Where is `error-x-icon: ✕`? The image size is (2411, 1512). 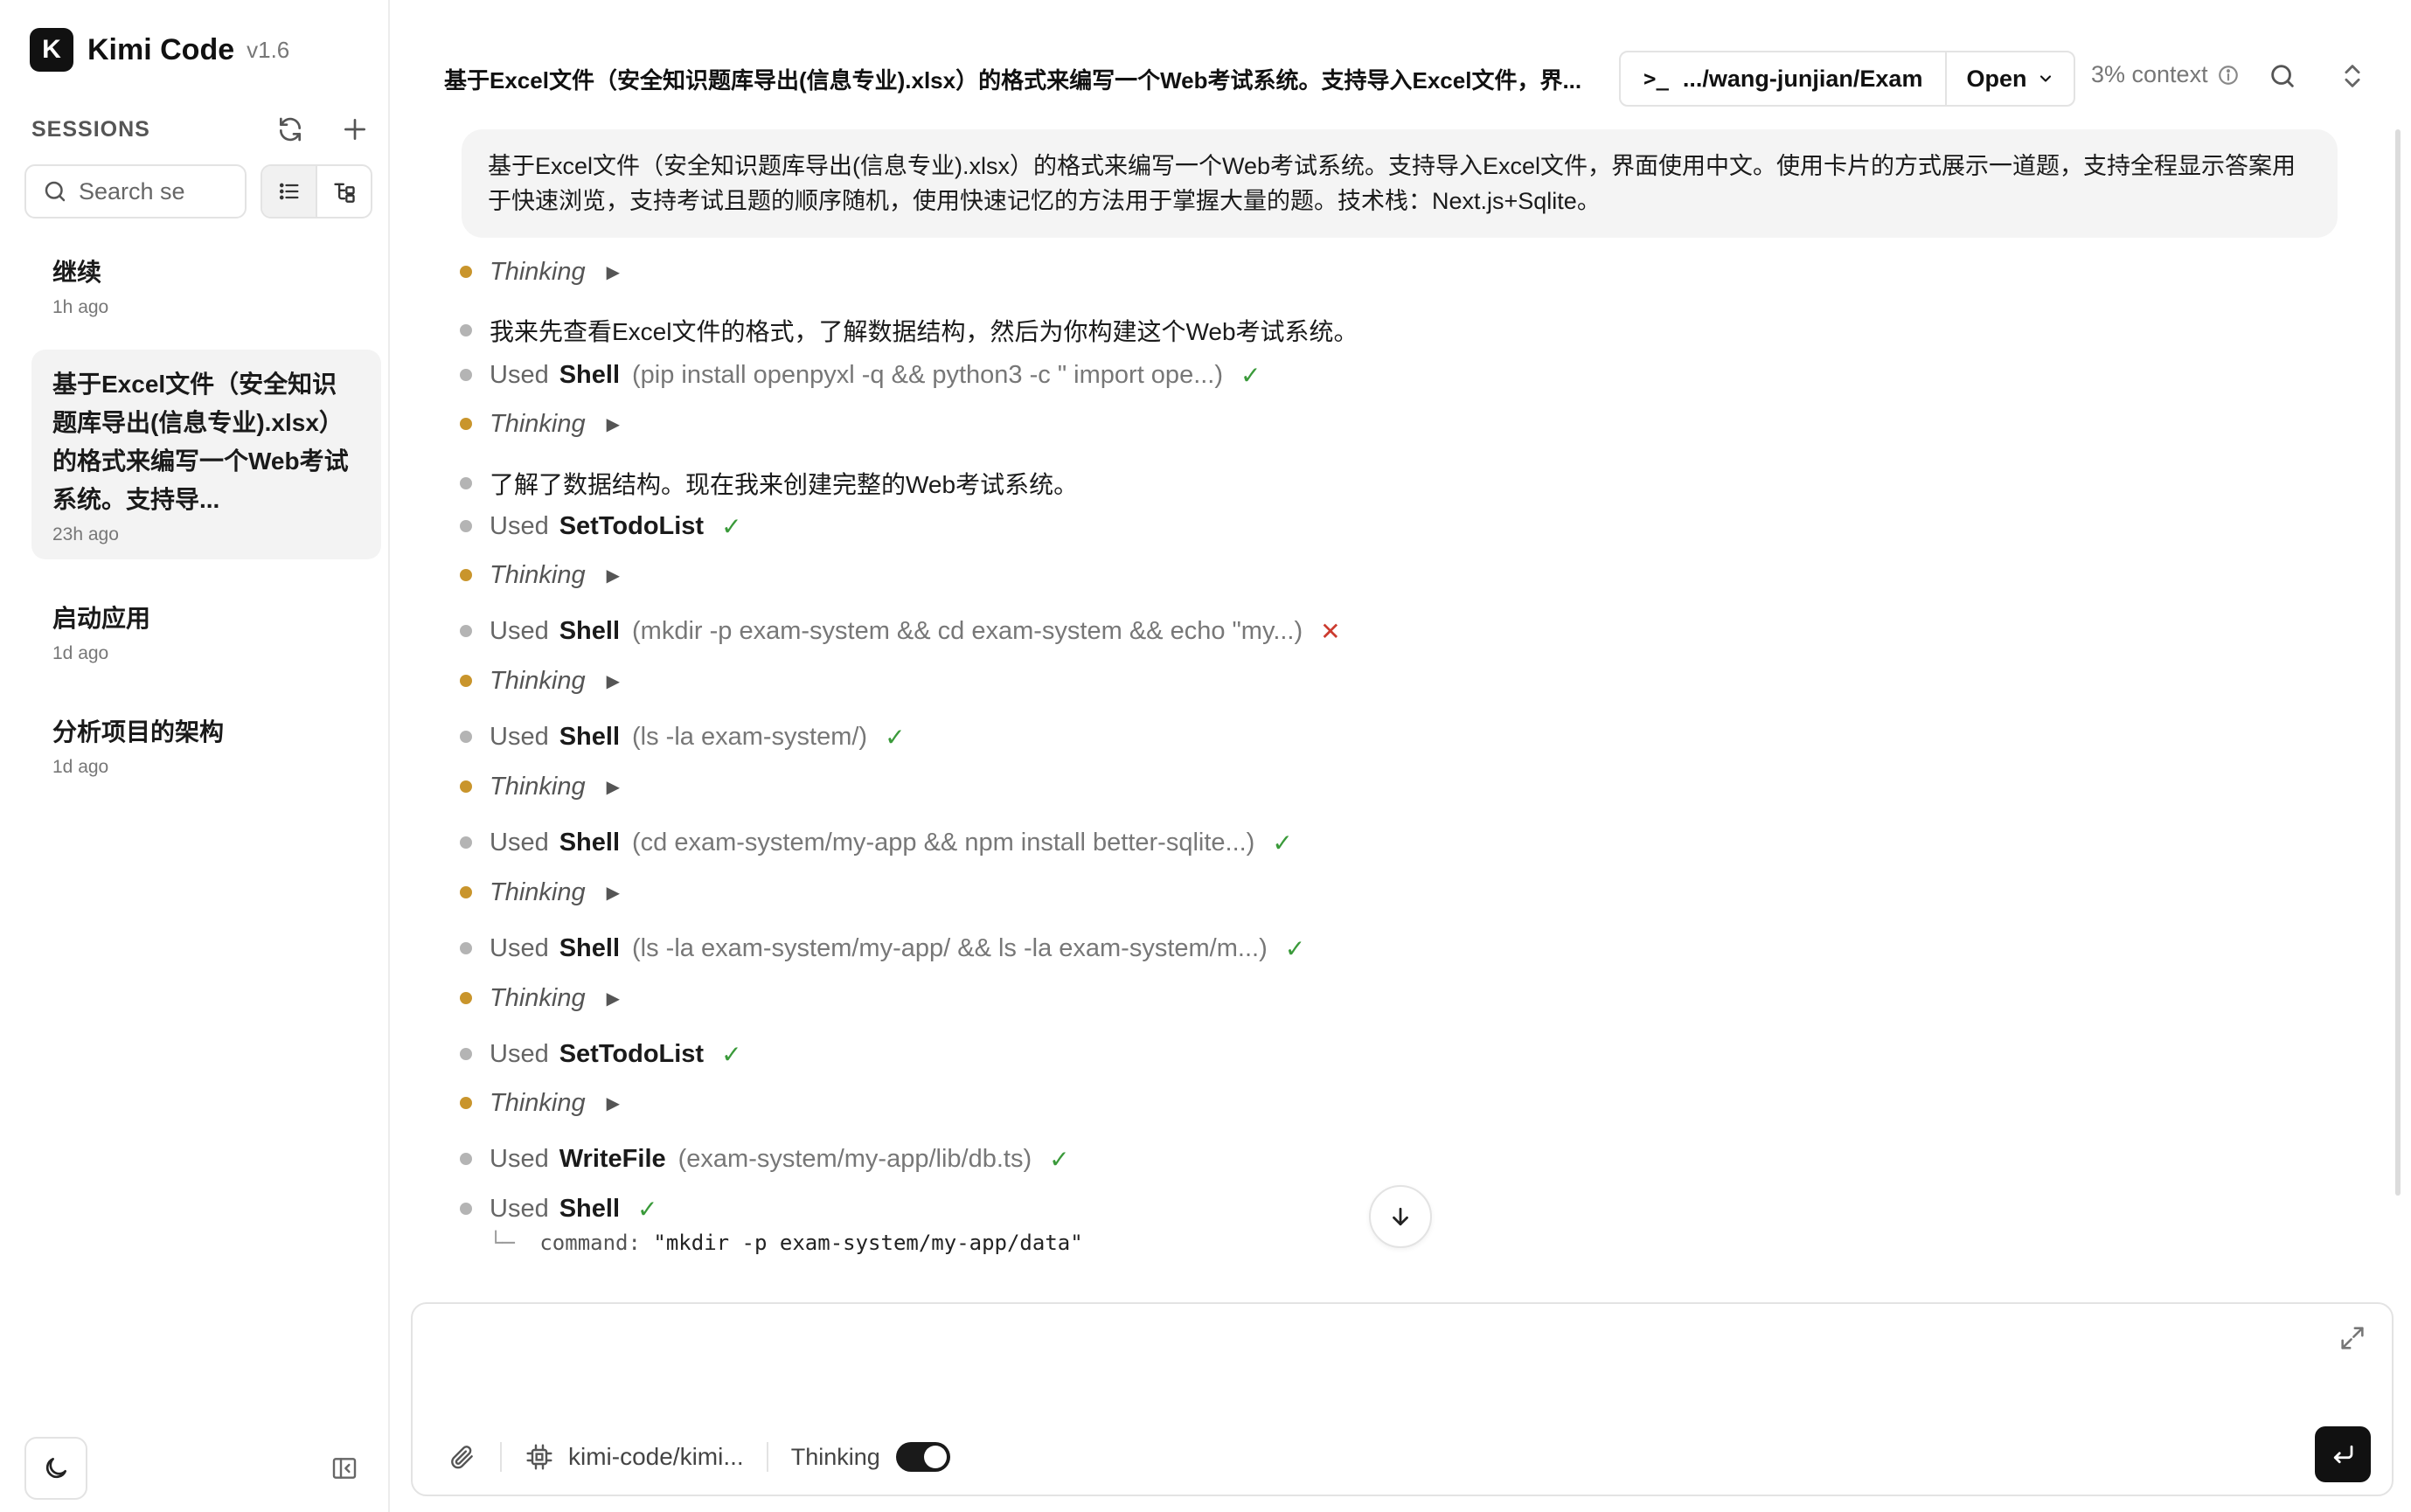 error-x-icon: ✕ is located at coordinates (1331, 631).